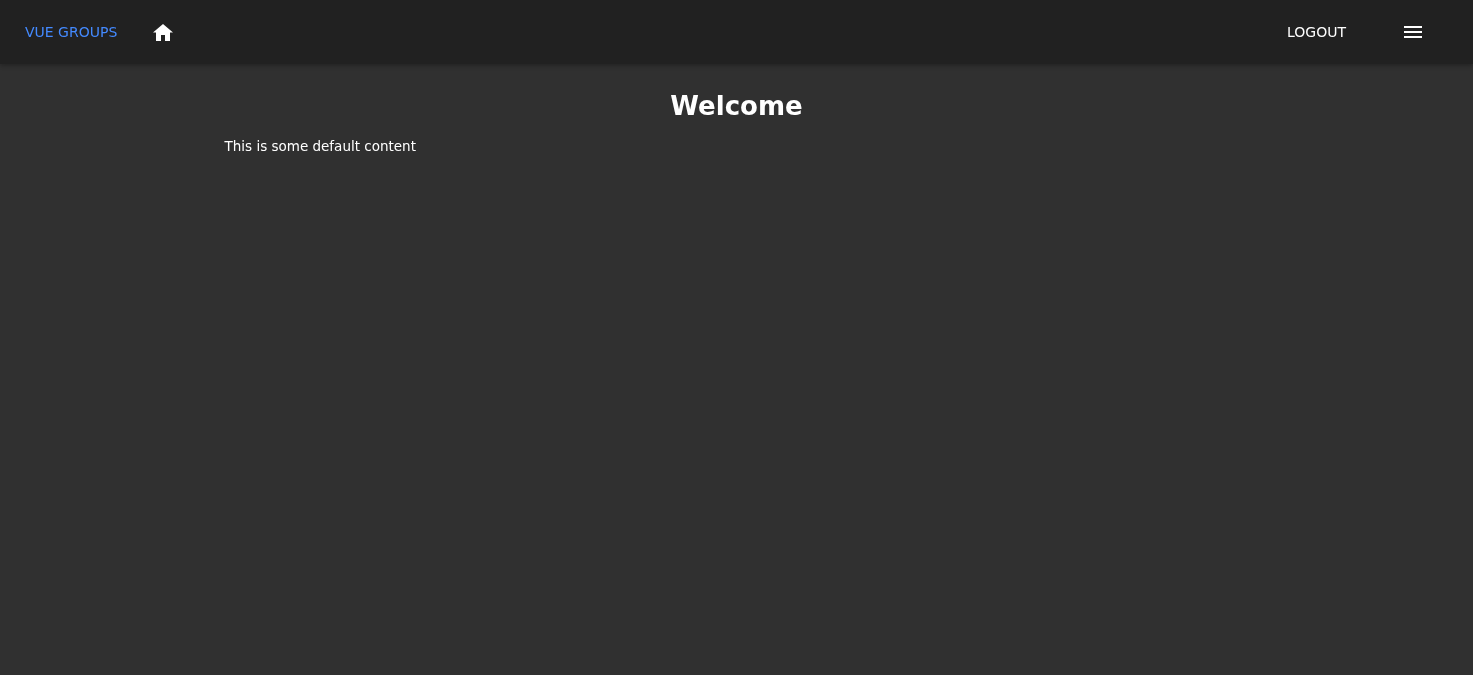  Describe the element at coordinates (736, 106) in the screenshot. I see `page-heading: Welcome` at that location.